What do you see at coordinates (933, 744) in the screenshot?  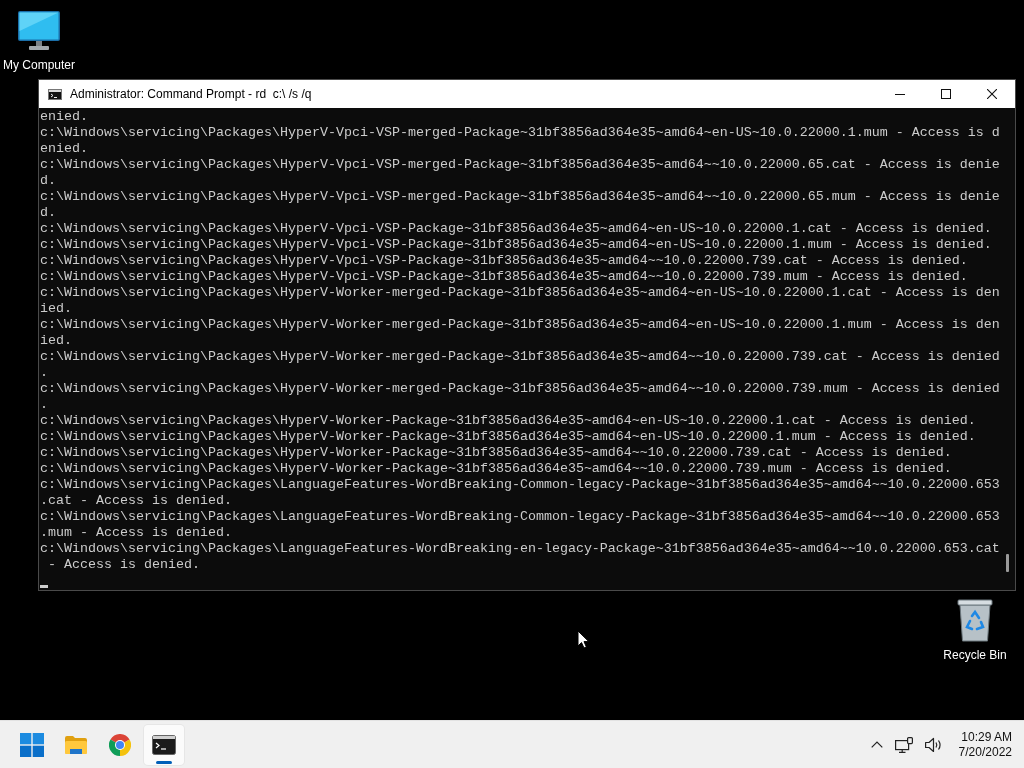 I see `speaker-icon` at bounding box center [933, 744].